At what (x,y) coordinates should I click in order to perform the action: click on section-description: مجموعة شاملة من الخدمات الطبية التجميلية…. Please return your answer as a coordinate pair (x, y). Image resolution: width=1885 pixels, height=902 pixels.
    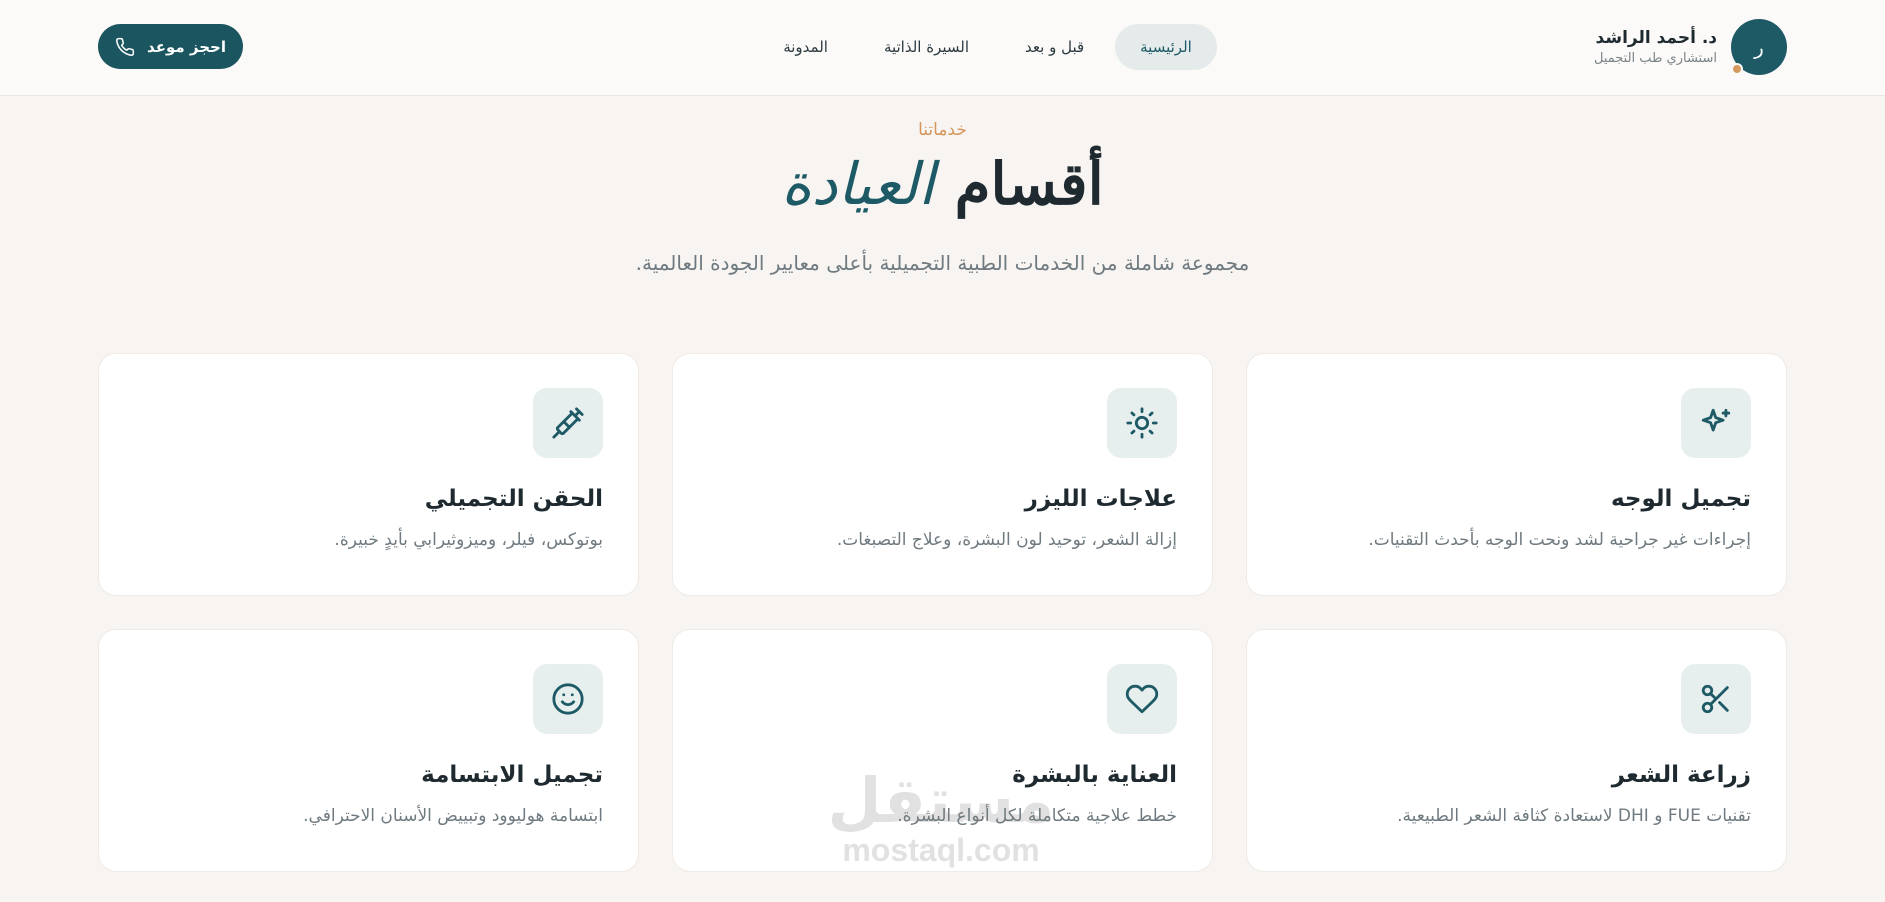
    Looking at the image, I should click on (942, 263).